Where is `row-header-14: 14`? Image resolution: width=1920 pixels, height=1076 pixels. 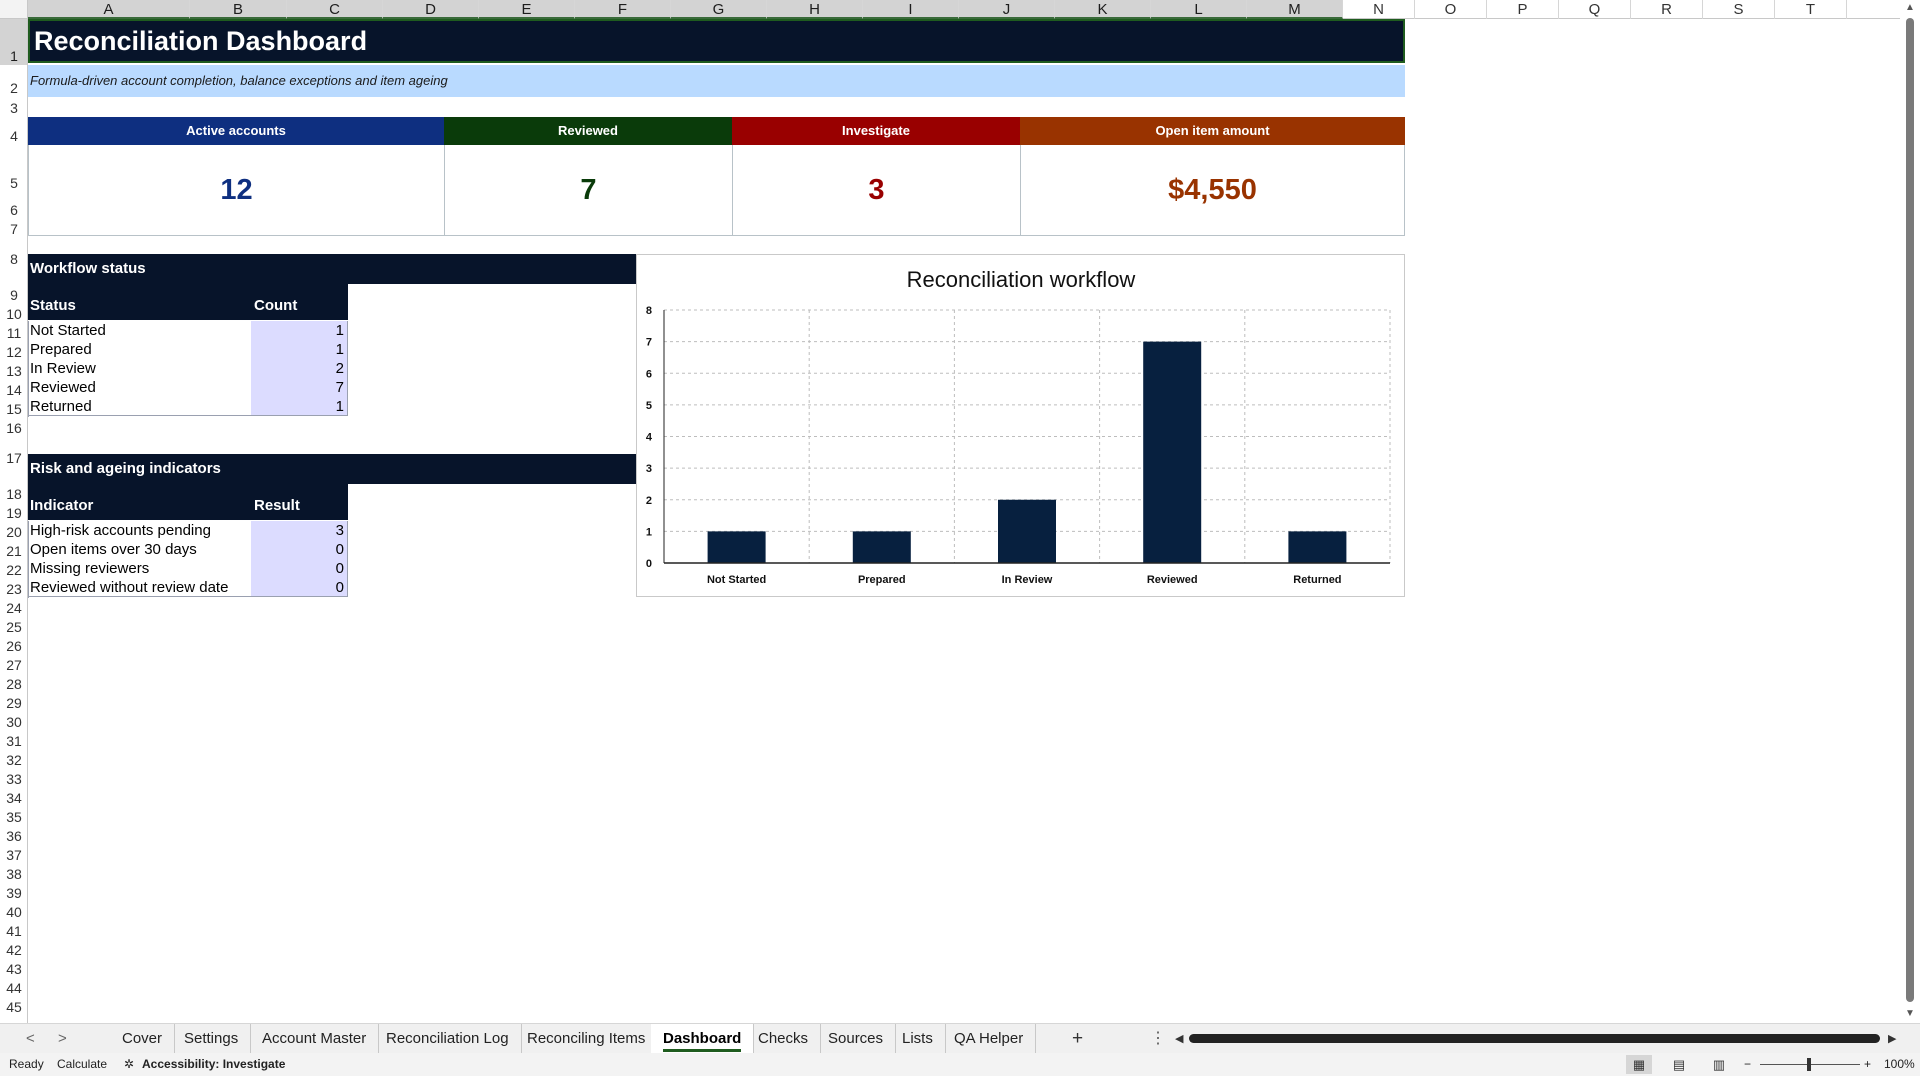
row-header-14: 14 is located at coordinates (13, 389).